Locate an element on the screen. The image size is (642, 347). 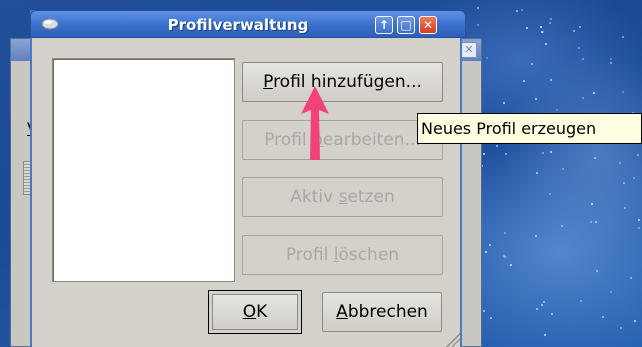
close-icon: ✕ is located at coordinates (428, 25).